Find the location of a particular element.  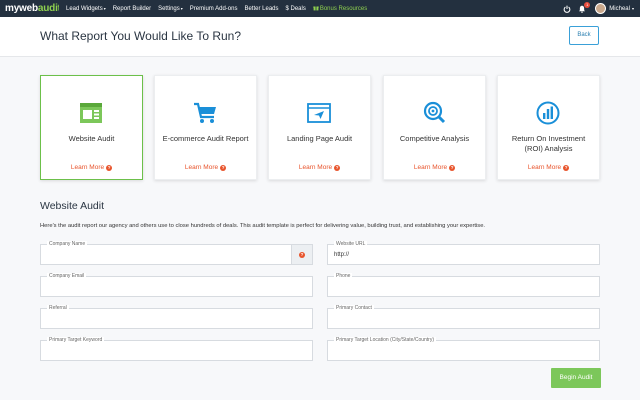

browser-window-icon is located at coordinates (91, 113).